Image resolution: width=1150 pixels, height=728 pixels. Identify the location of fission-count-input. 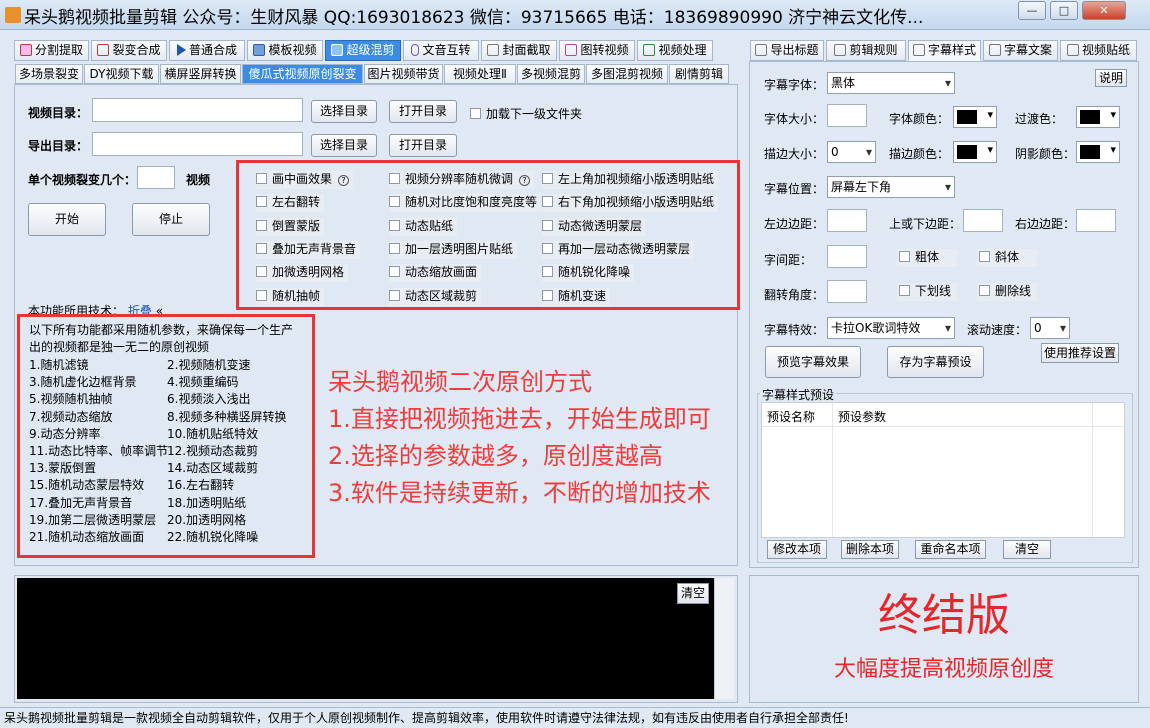
(156, 177).